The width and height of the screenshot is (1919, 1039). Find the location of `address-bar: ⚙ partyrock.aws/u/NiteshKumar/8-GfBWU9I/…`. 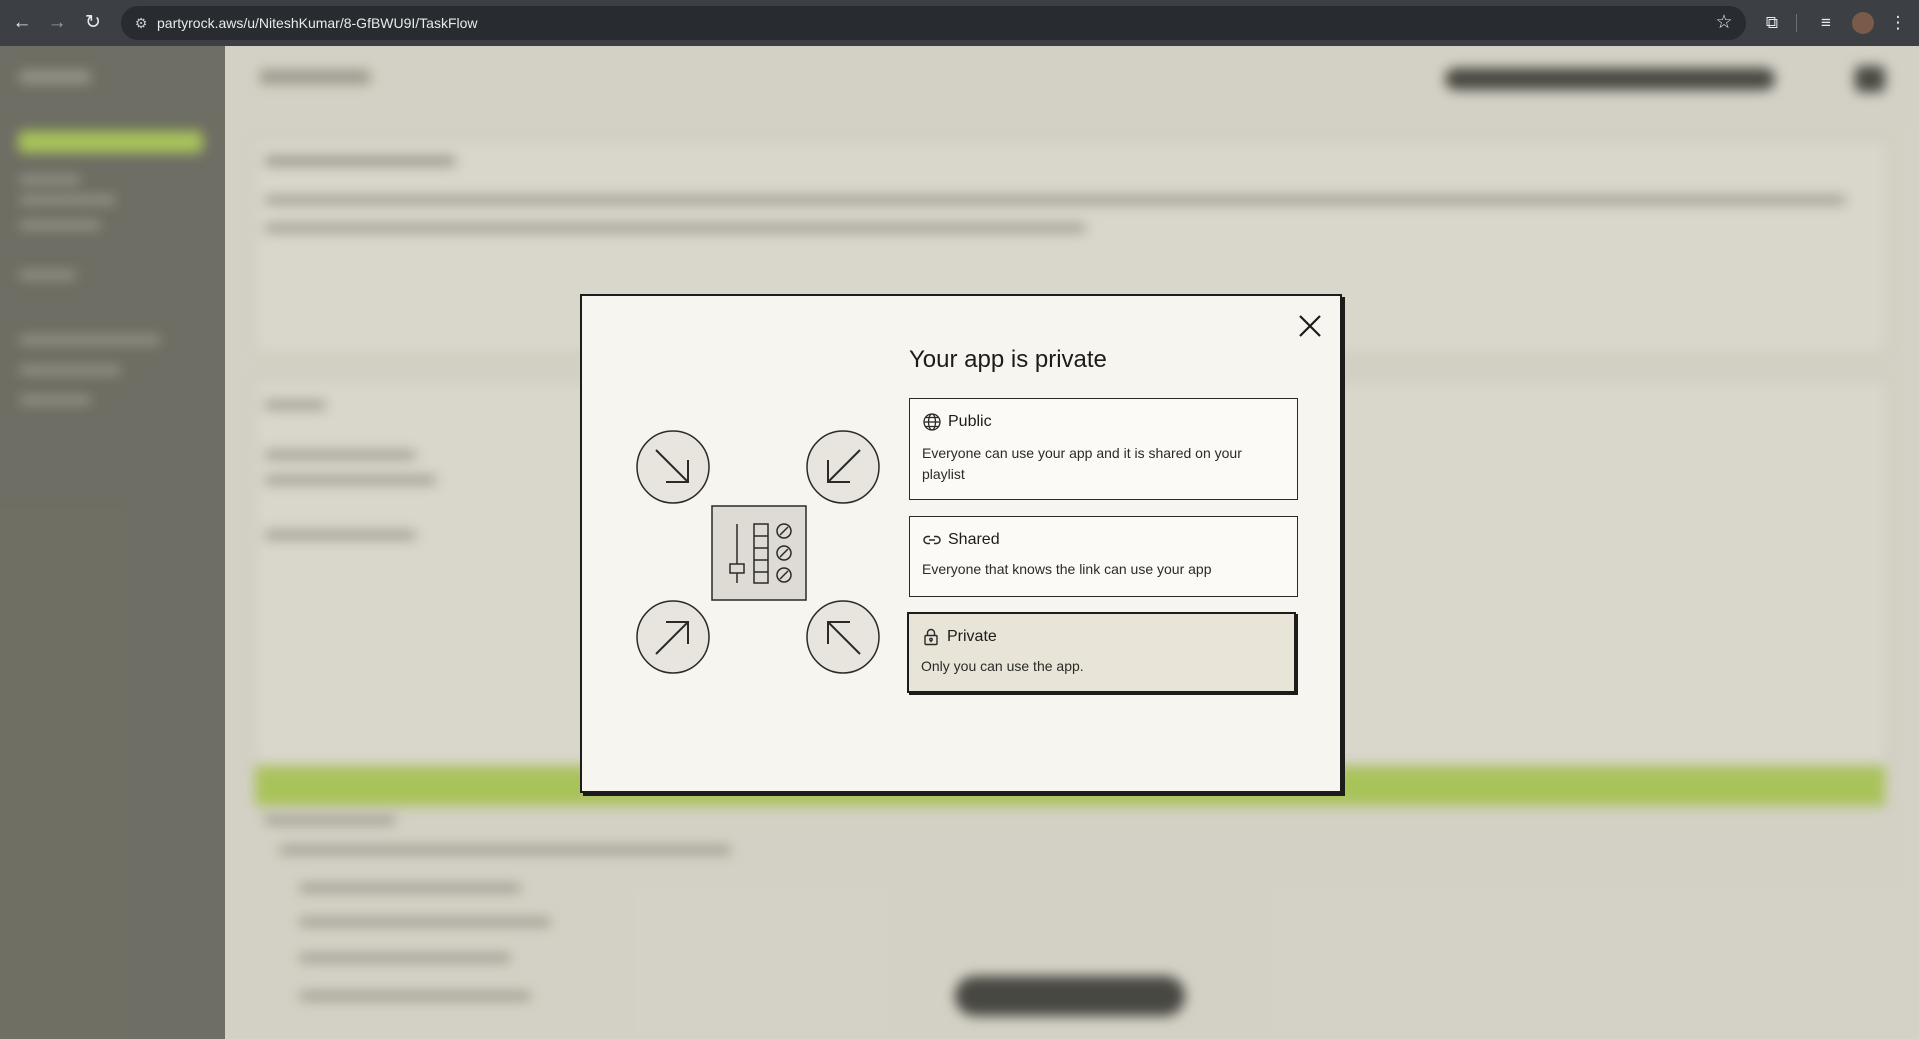

address-bar: ⚙ partyrock.aws/u/NiteshKumar/8-GfBWU9I/… is located at coordinates (933, 23).